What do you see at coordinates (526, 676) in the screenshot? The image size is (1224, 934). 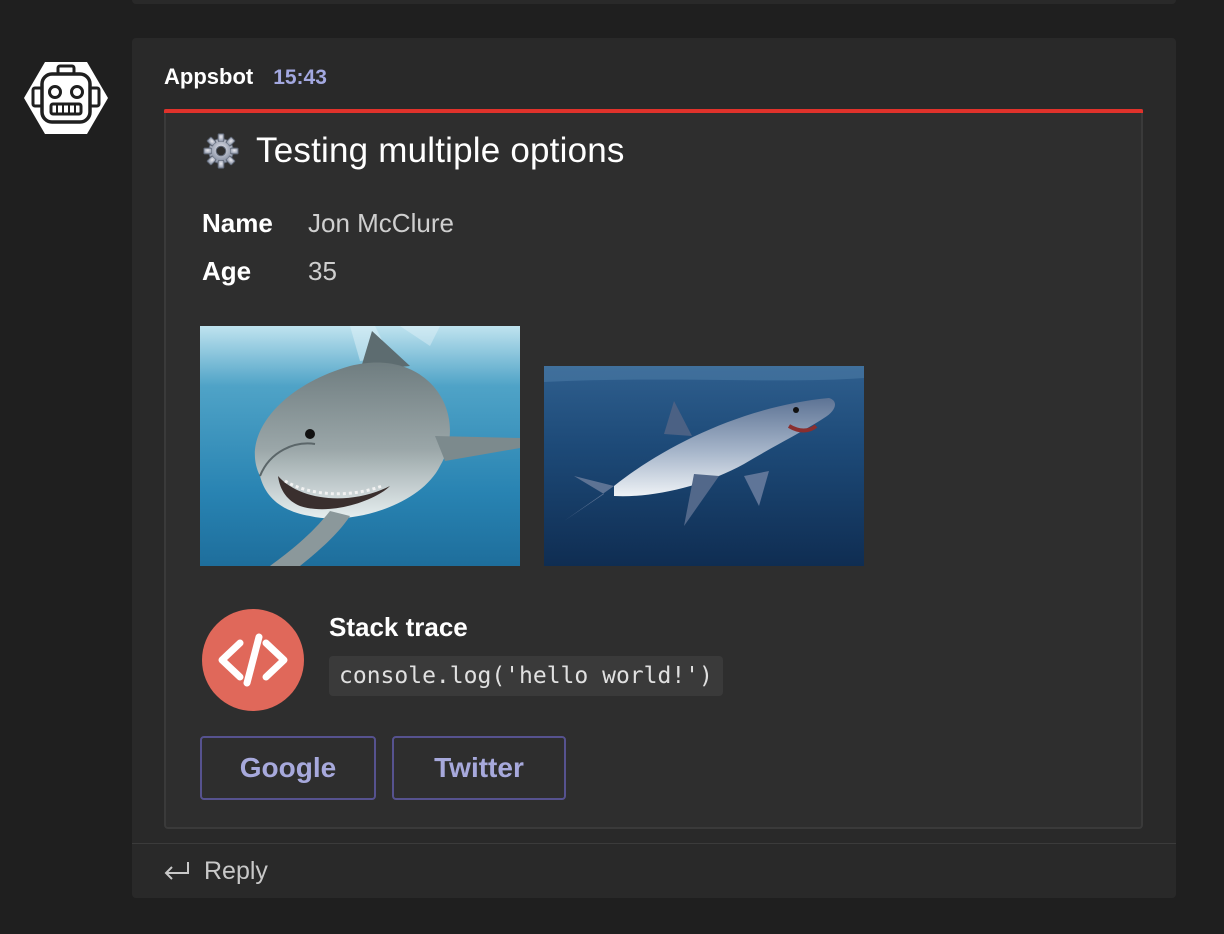 I see `code-snippet: console.log('hello world!')` at bounding box center [526, 676].